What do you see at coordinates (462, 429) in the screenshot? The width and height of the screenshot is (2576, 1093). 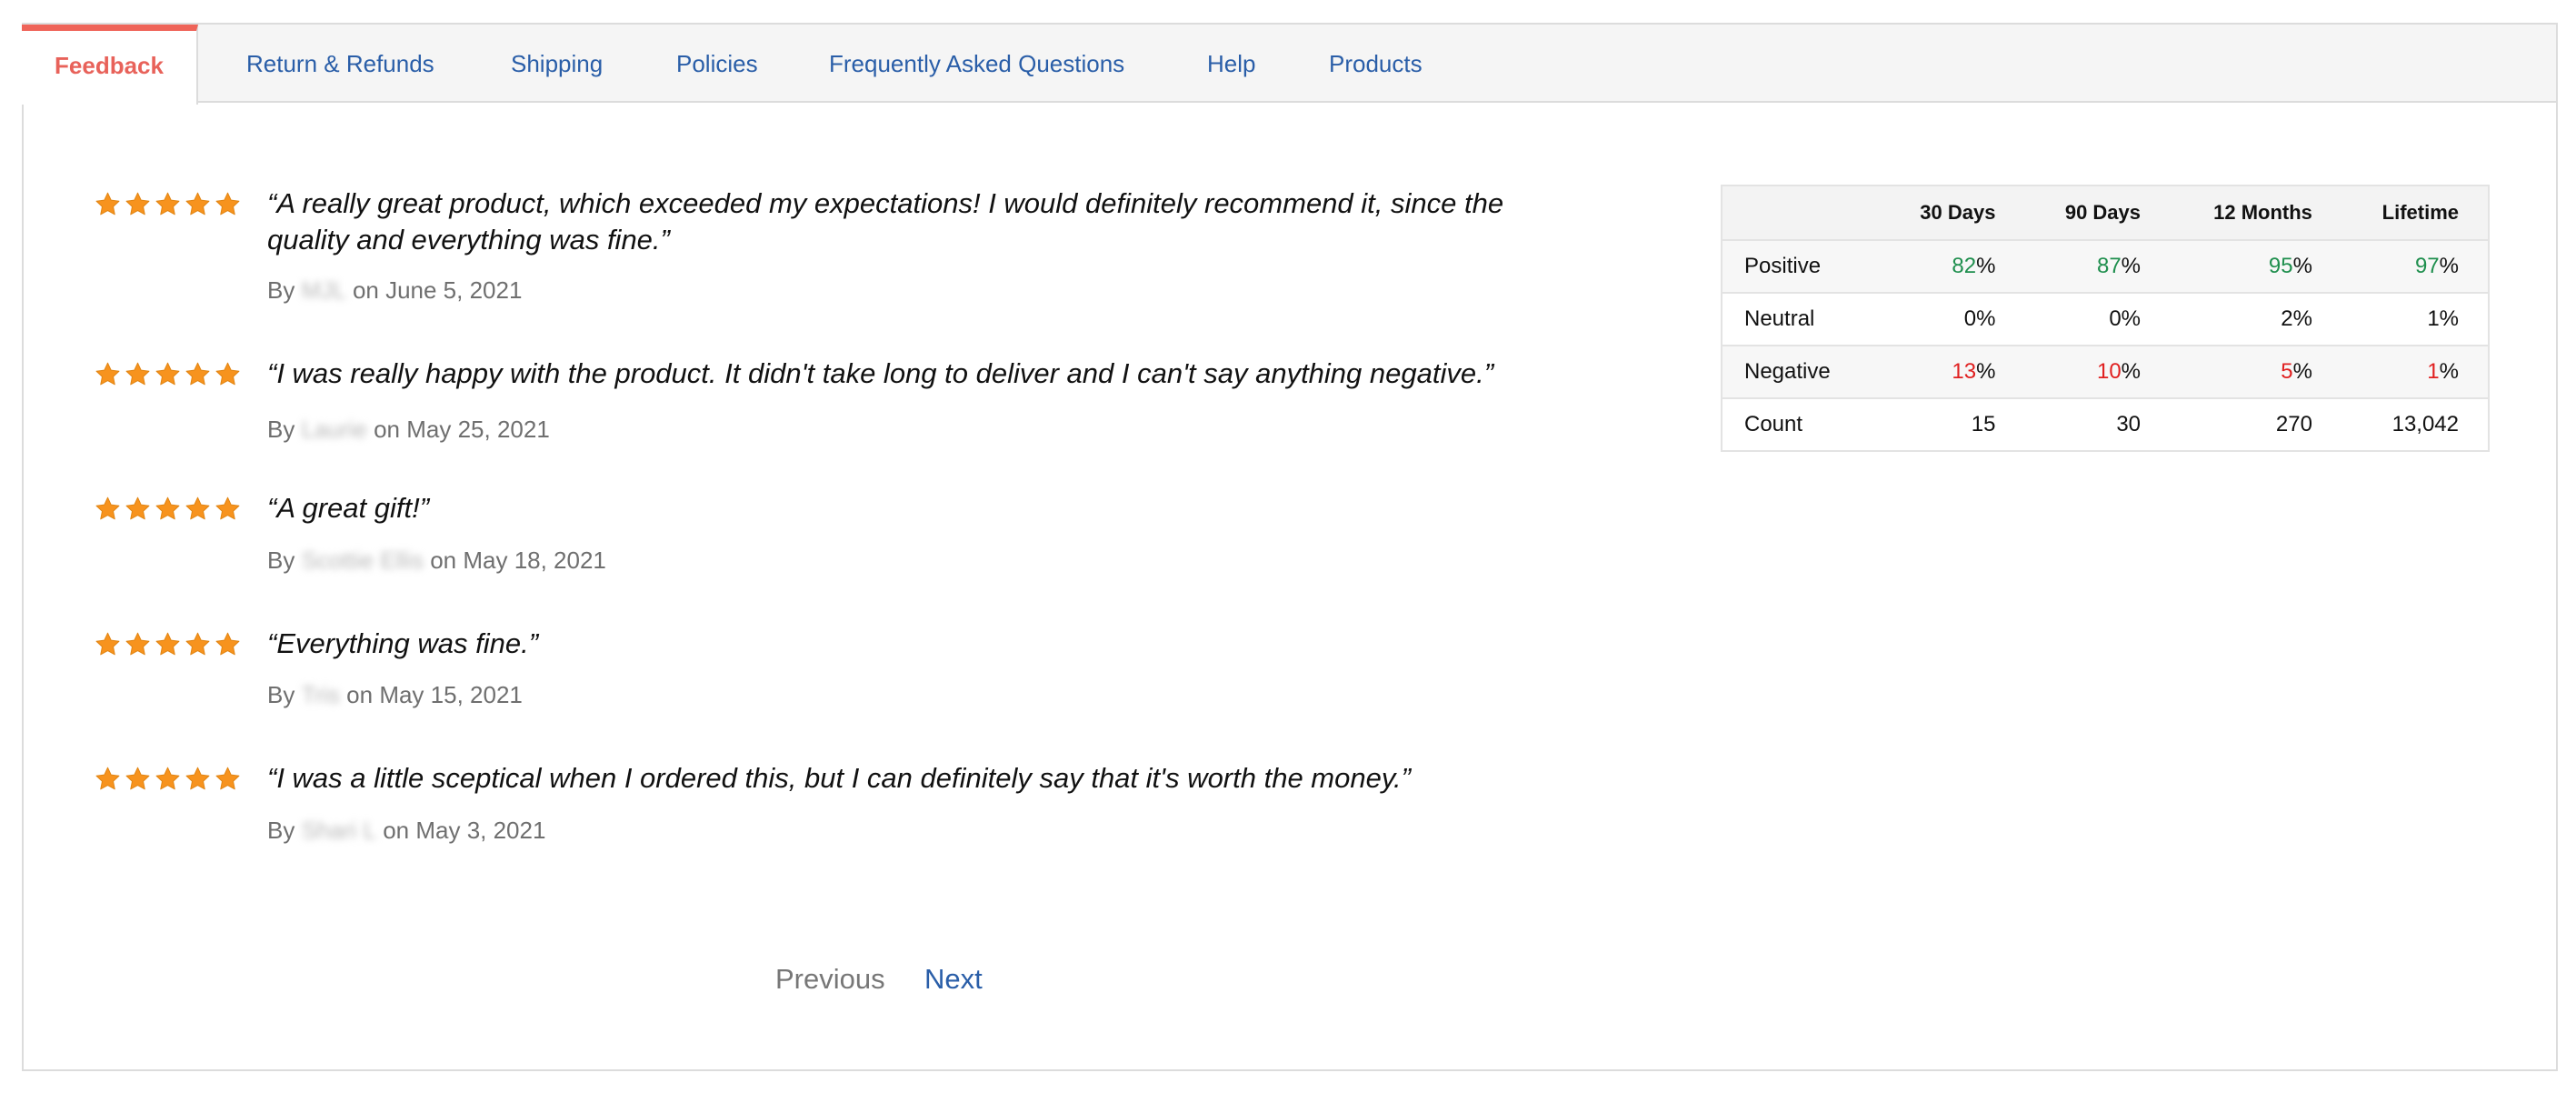 I see `review-date: on May 25, 2021` at bounding box center [462, 429].